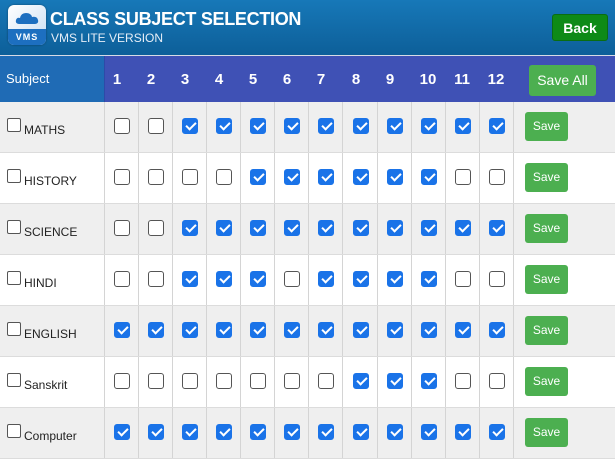 This screenshot has height=463, width=615. What do you see at coordinates (580, 27) in the screenshot?
I see `back-button: Back` at bounding box center [580, 27].